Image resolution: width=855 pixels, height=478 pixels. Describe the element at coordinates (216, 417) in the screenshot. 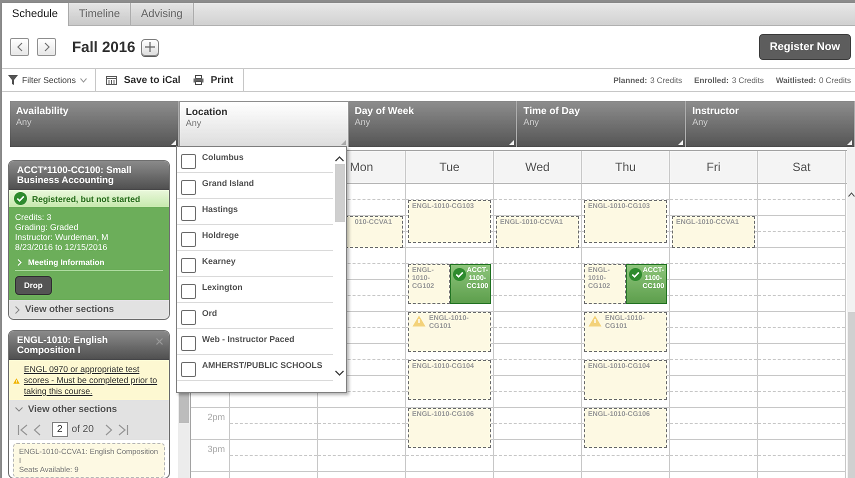

I see `time-label: 2pm` at that location.